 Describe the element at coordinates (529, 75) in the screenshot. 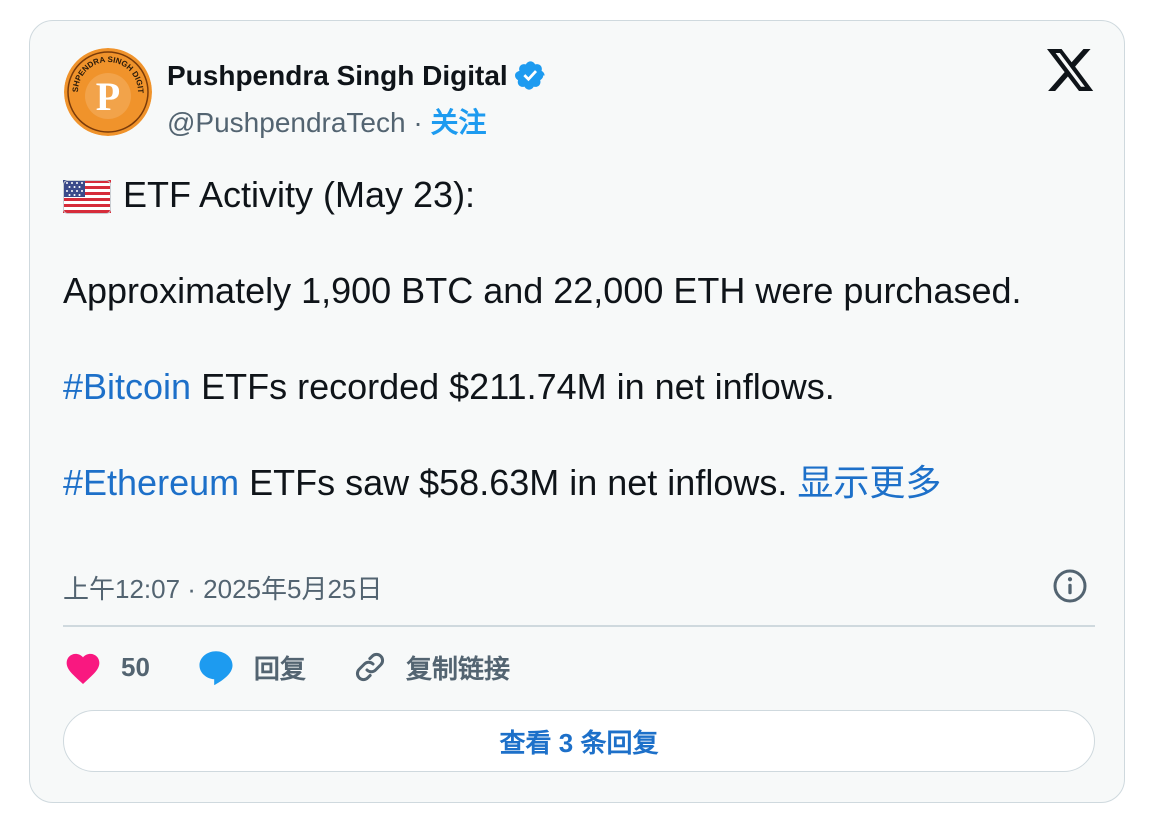

I see `verified-badge-icon` at that location.